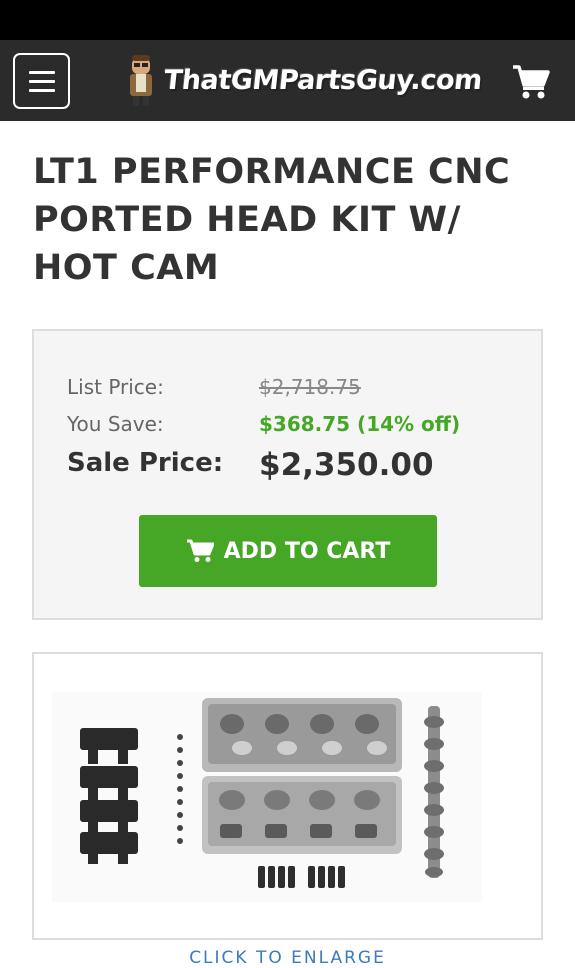  Describe the element at coordinates (250, 465) in the screenshot. I see `sale-price-row: Sale Price: $2,350.00` at that location.